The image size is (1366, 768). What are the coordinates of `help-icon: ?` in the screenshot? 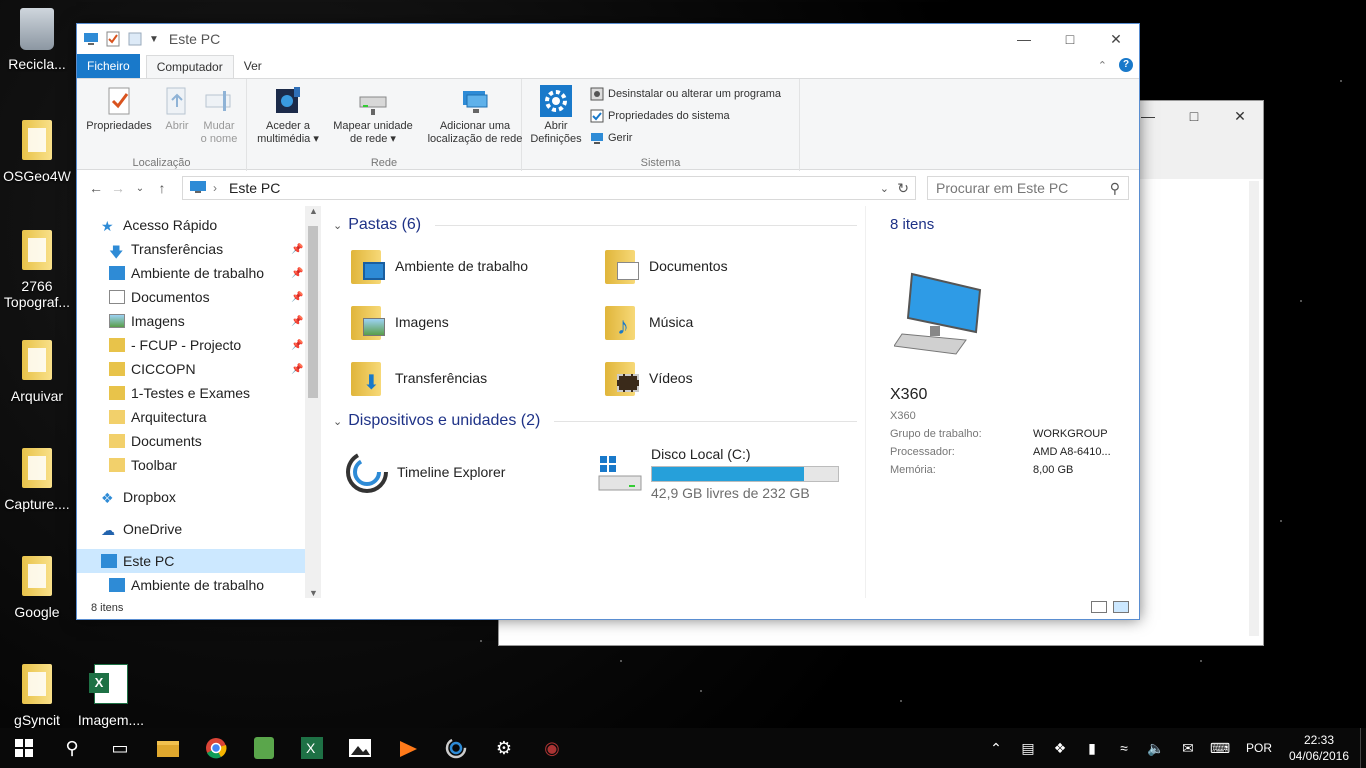 It's located at (1126, 65).